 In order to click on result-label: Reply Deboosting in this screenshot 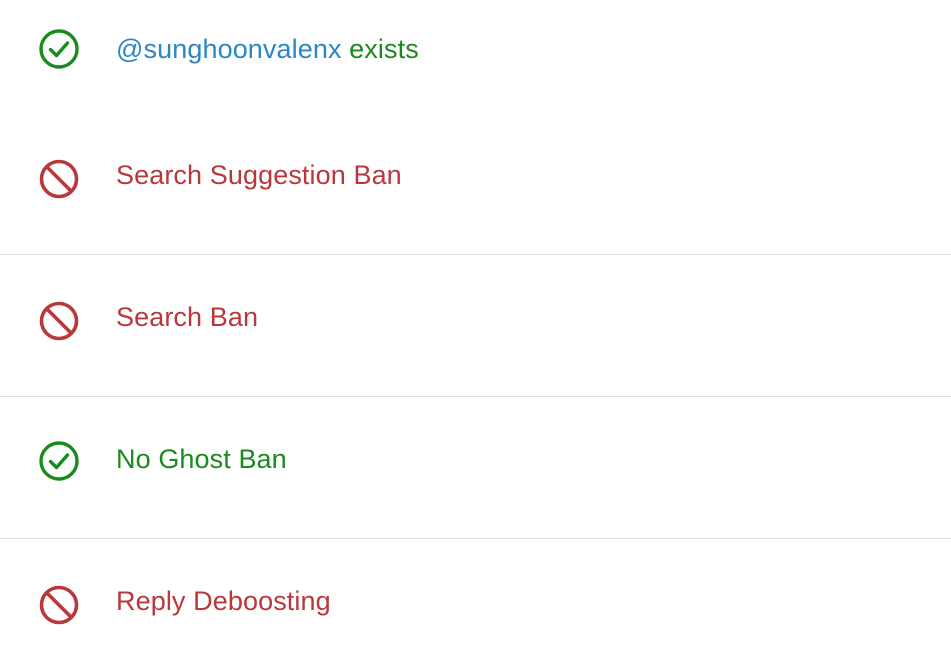, I will do `click(223, 601)`.